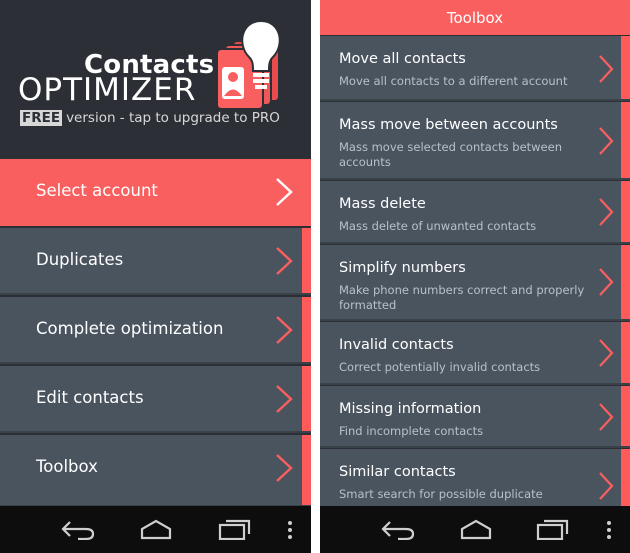 This screenshot has width=630, height=553. Describe the element at coordinates (67, 466) in the screenshot. I see `menu-item-label: Toolbox` at that location.